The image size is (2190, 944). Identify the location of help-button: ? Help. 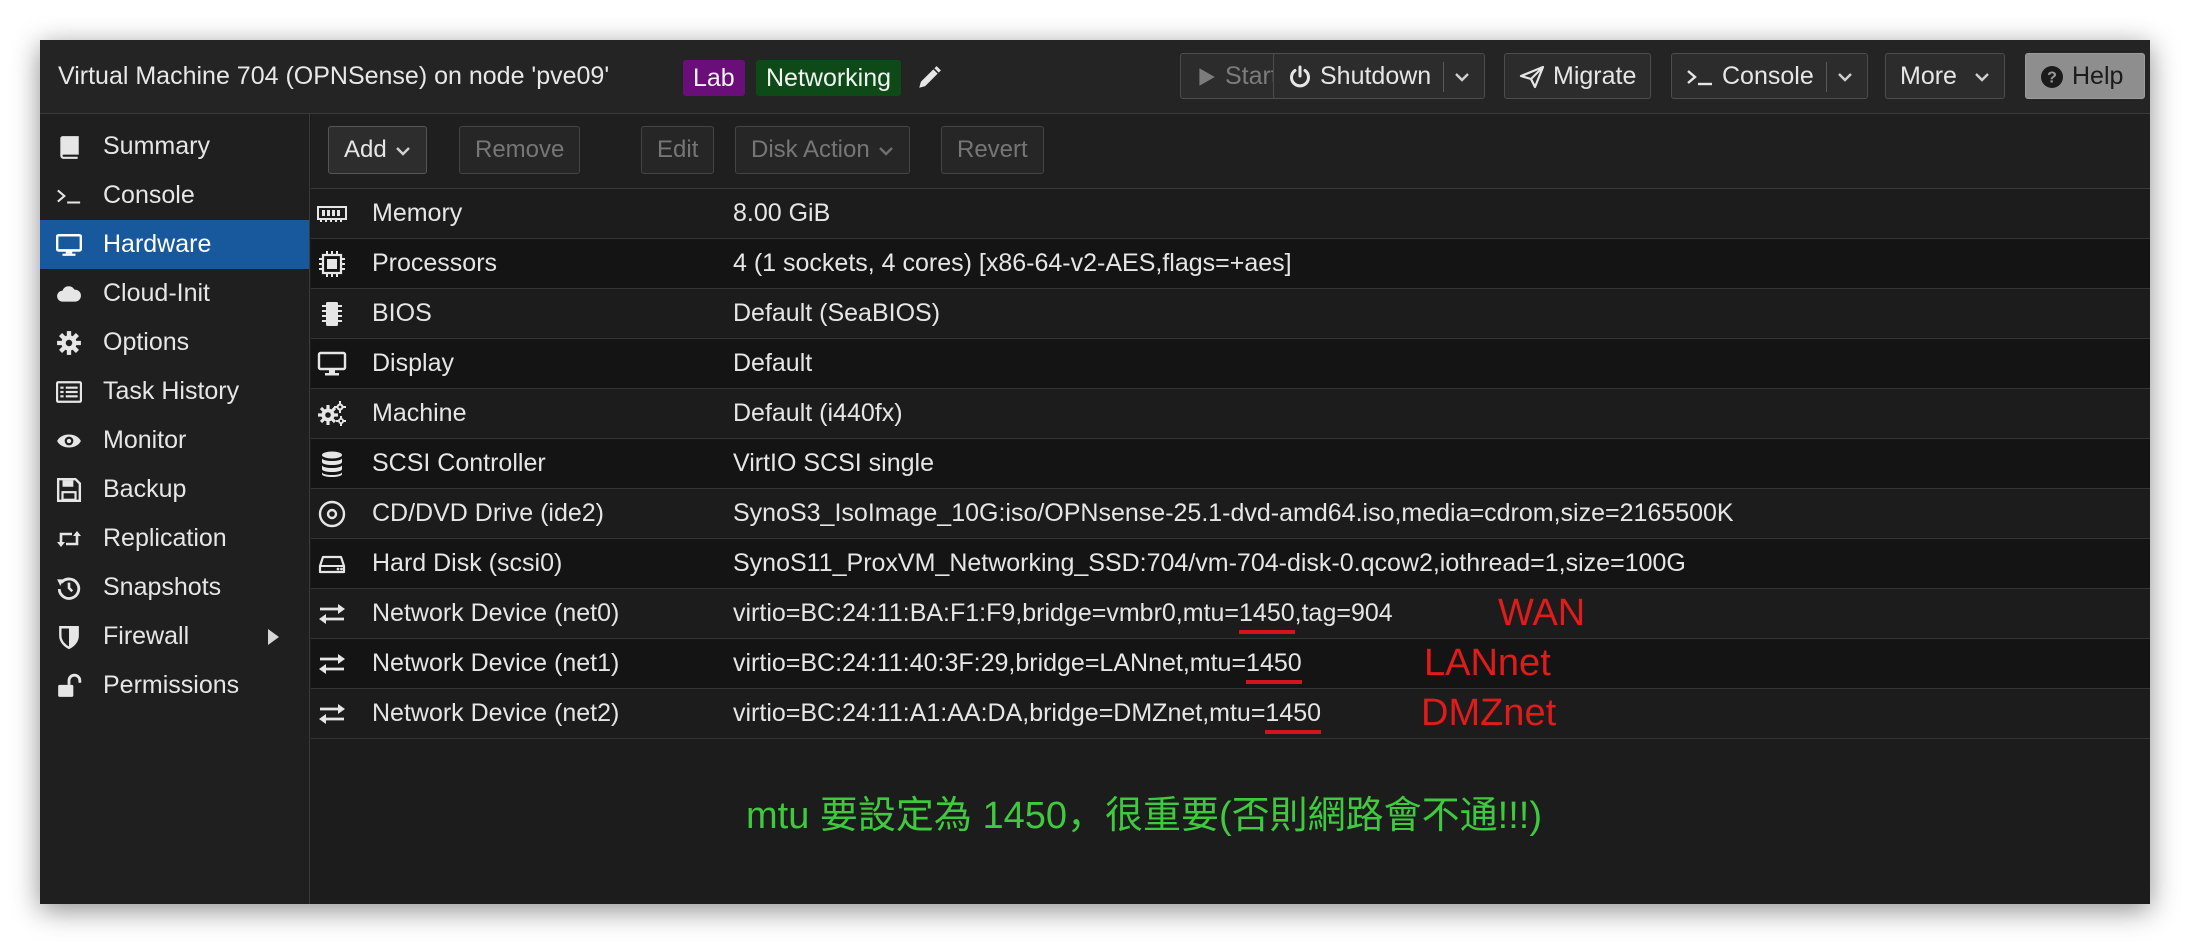
(2085, 76).